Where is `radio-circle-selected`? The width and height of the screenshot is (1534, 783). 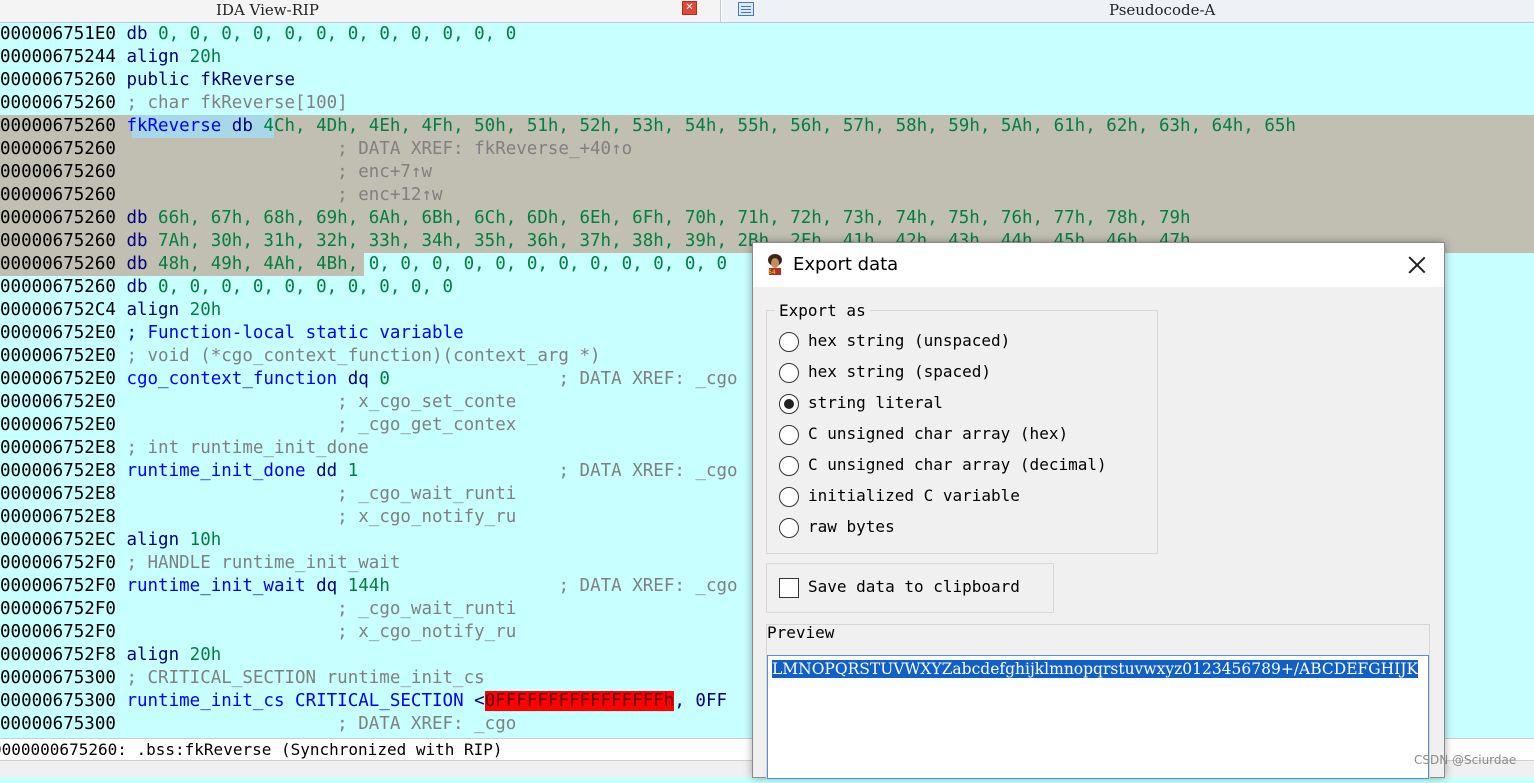
radio-circle-selected is located at coordinates (789, 404).